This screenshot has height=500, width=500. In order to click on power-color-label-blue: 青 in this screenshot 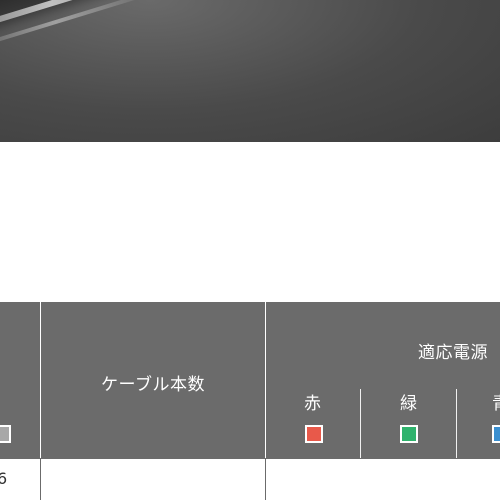, I will do `click(496, 401)`.